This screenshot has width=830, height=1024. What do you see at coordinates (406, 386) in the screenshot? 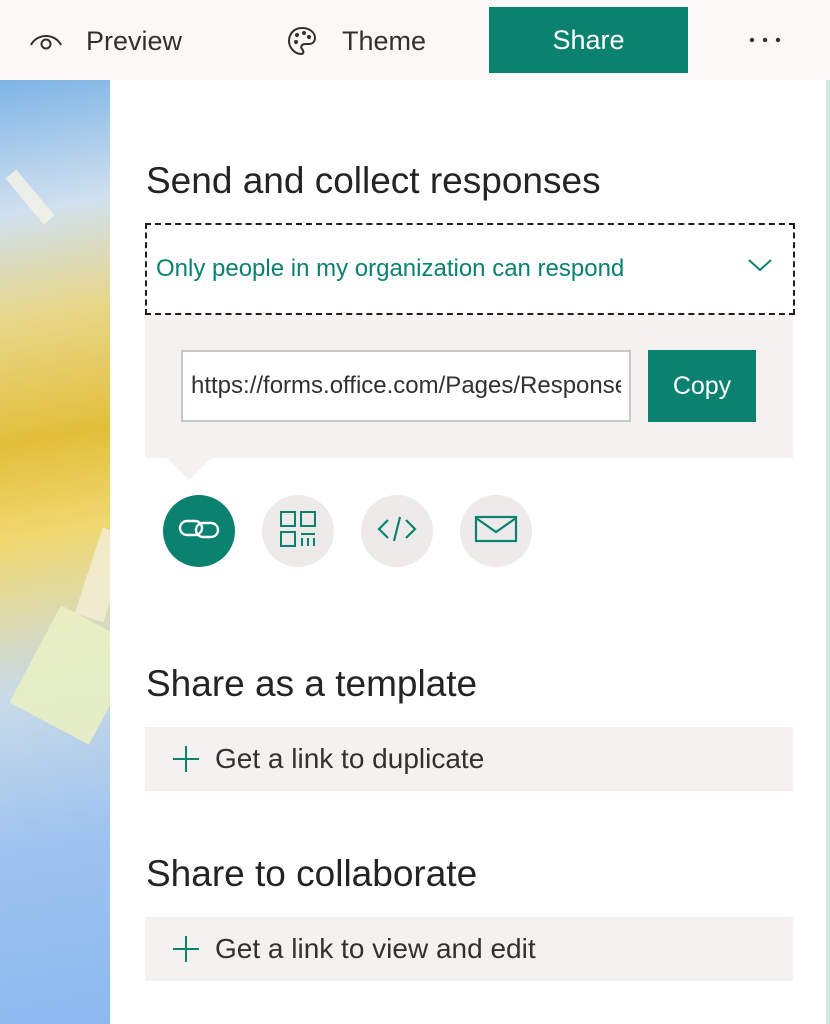
I see `share-link-input` at bounding box center [406, 386].